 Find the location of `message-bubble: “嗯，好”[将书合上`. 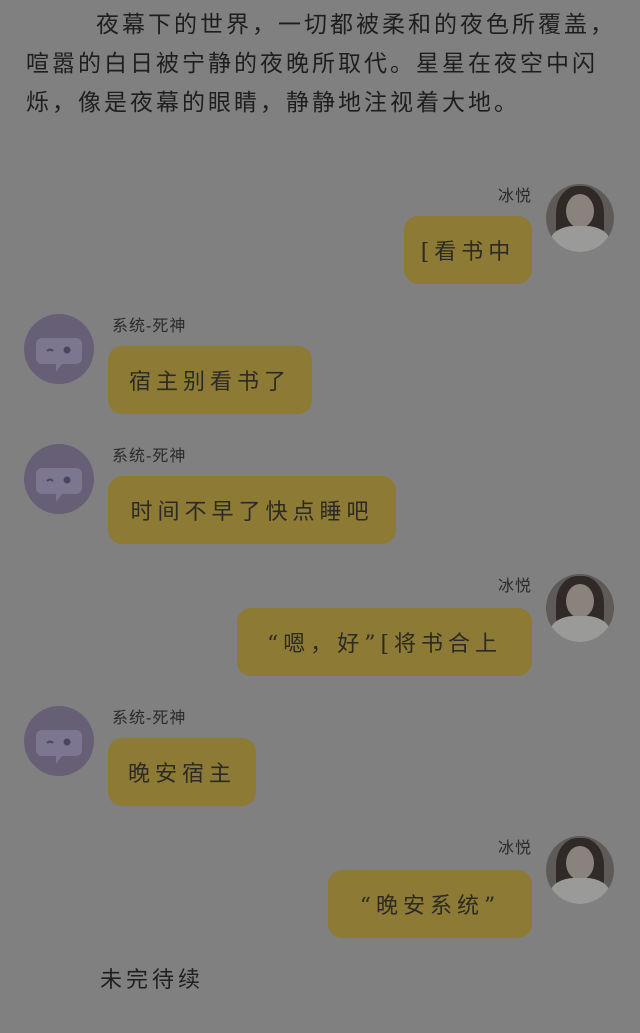

message-bubble: “嗯，好”[将书合上 is located at coordinates (384, 642).